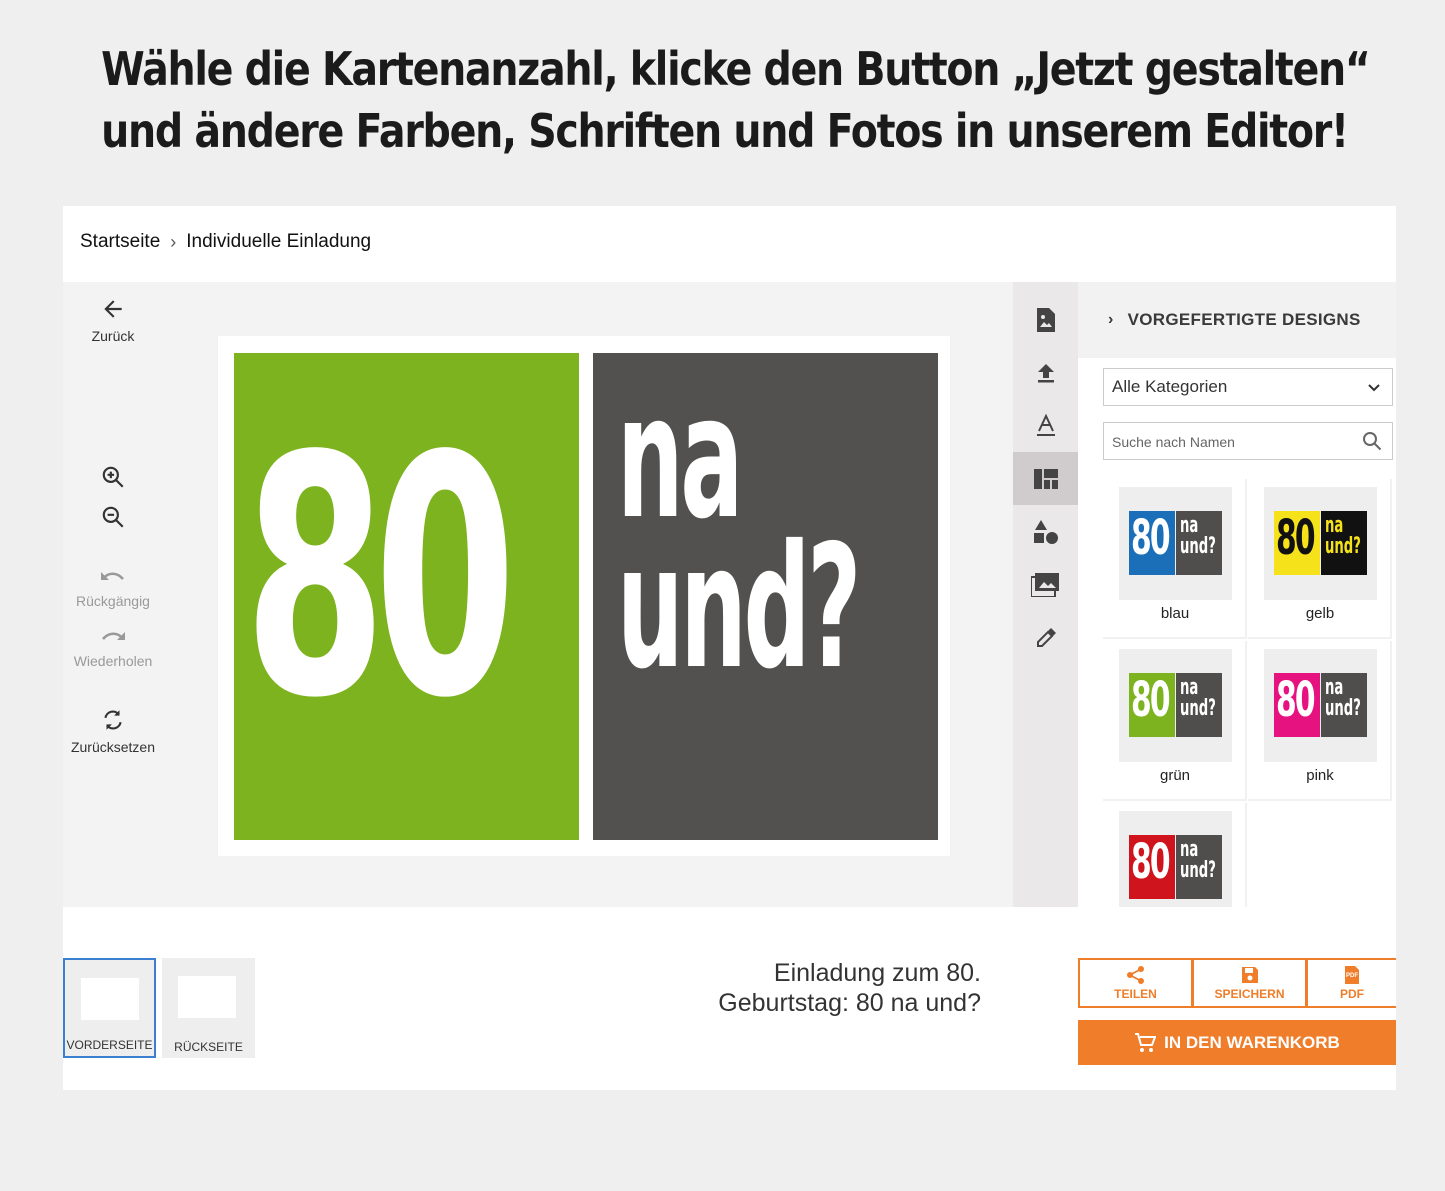 The height and width of the screenshot is (1191, 1445). Describe the element at coordinates (113, 320) in the screenshot. I see `back-button: Zurück` at that location.